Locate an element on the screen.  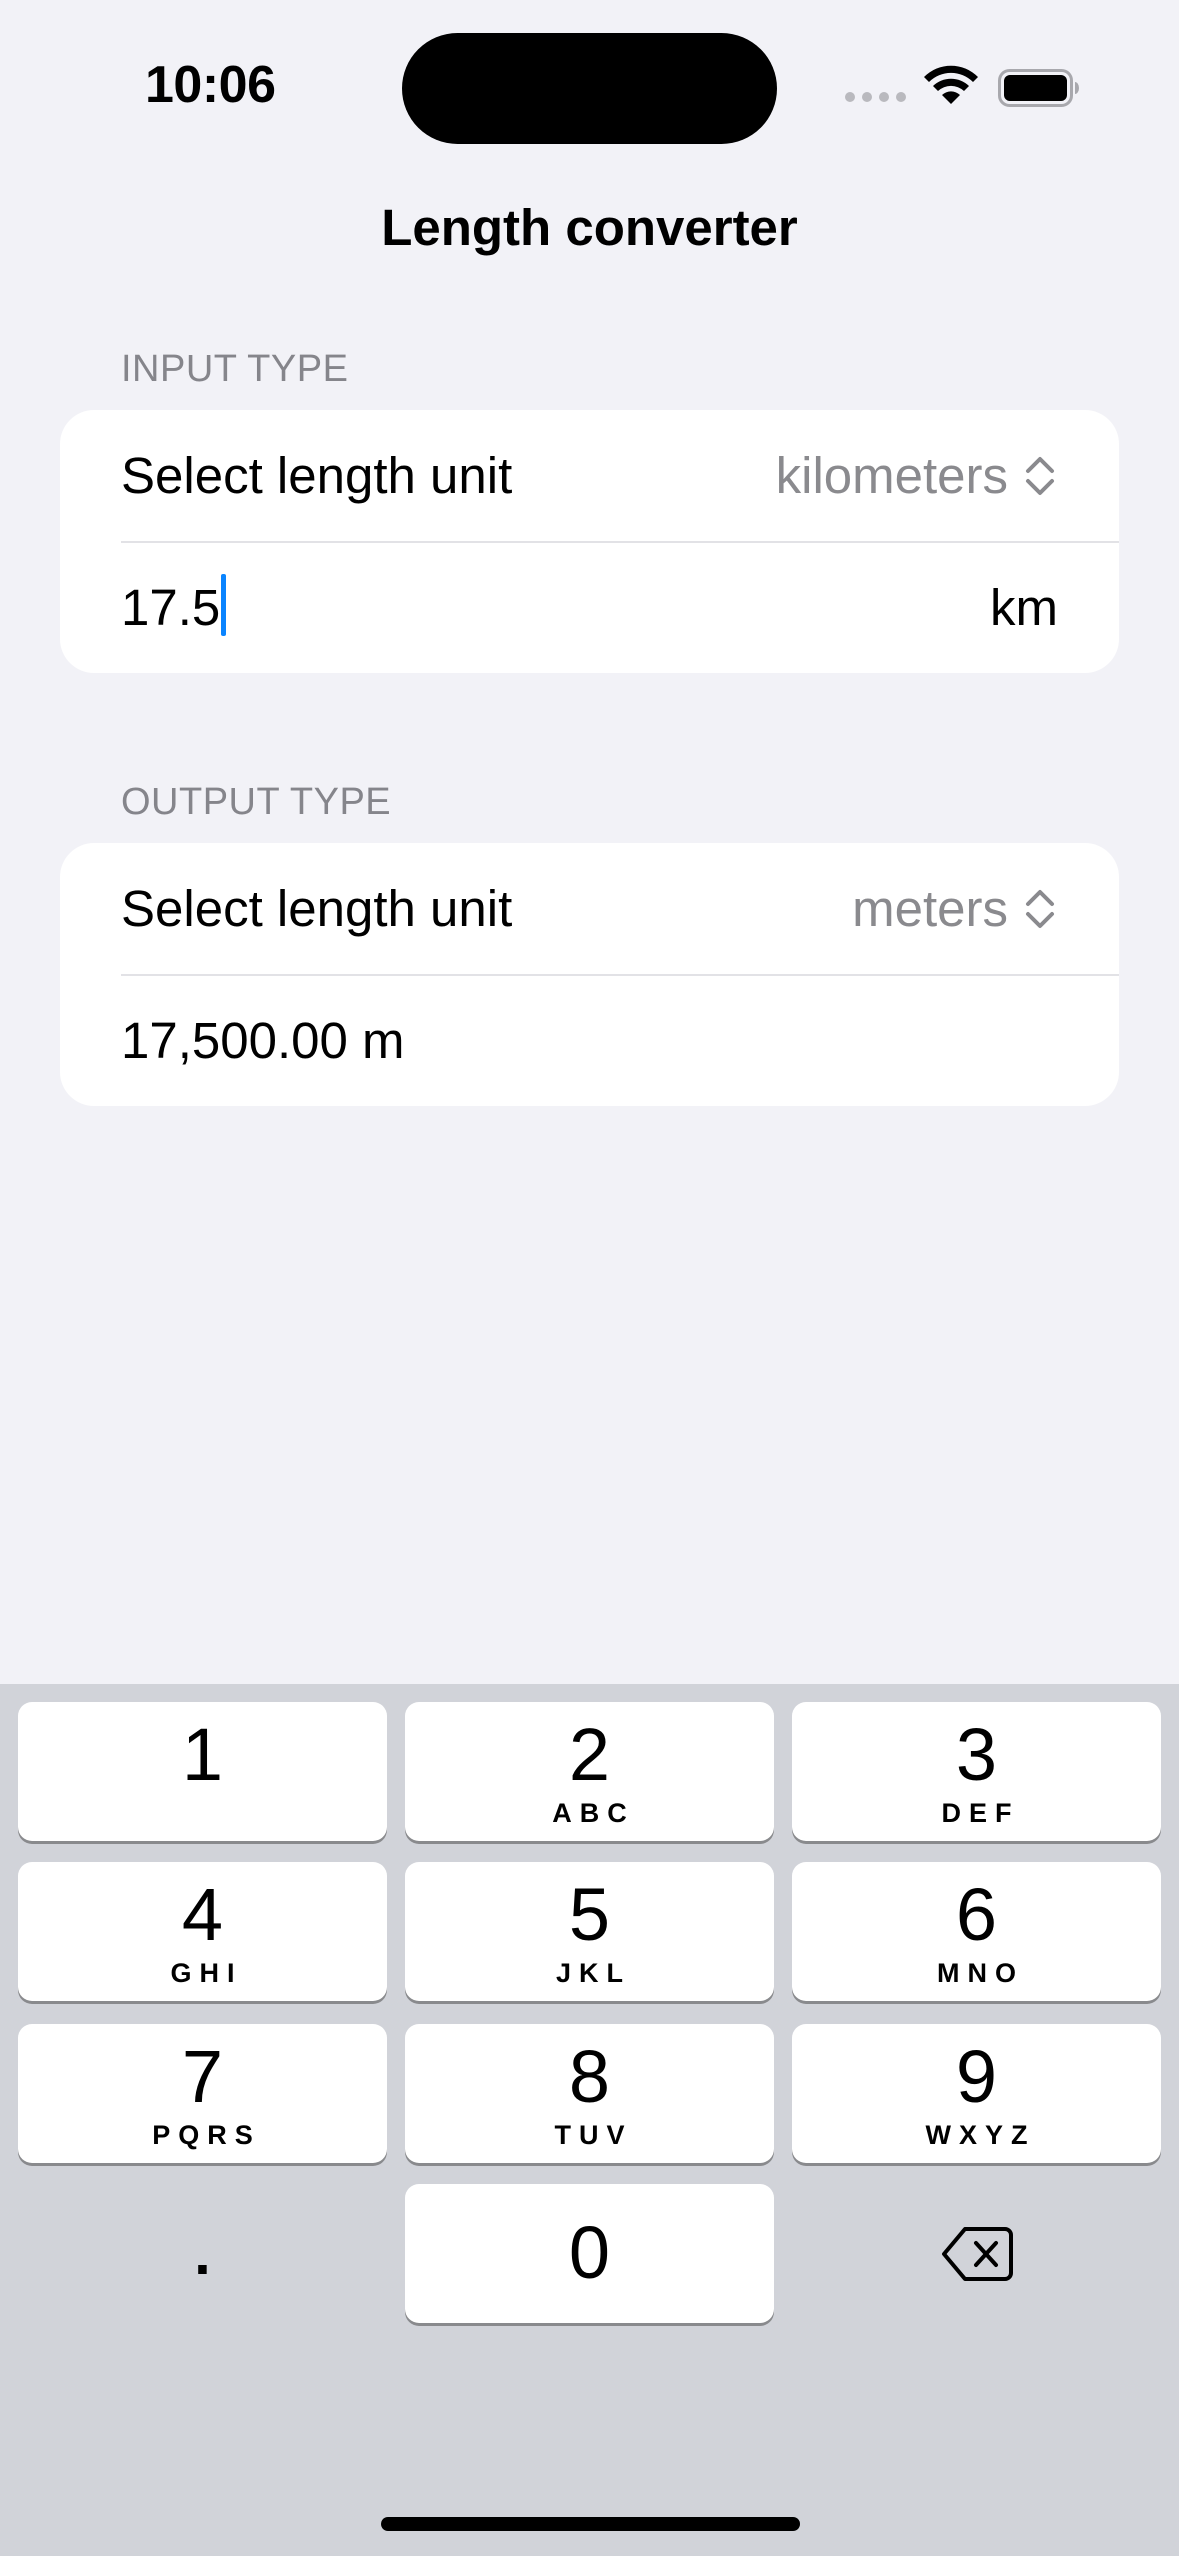
decimal-point-label: . is located at coordinates (202, 2253).